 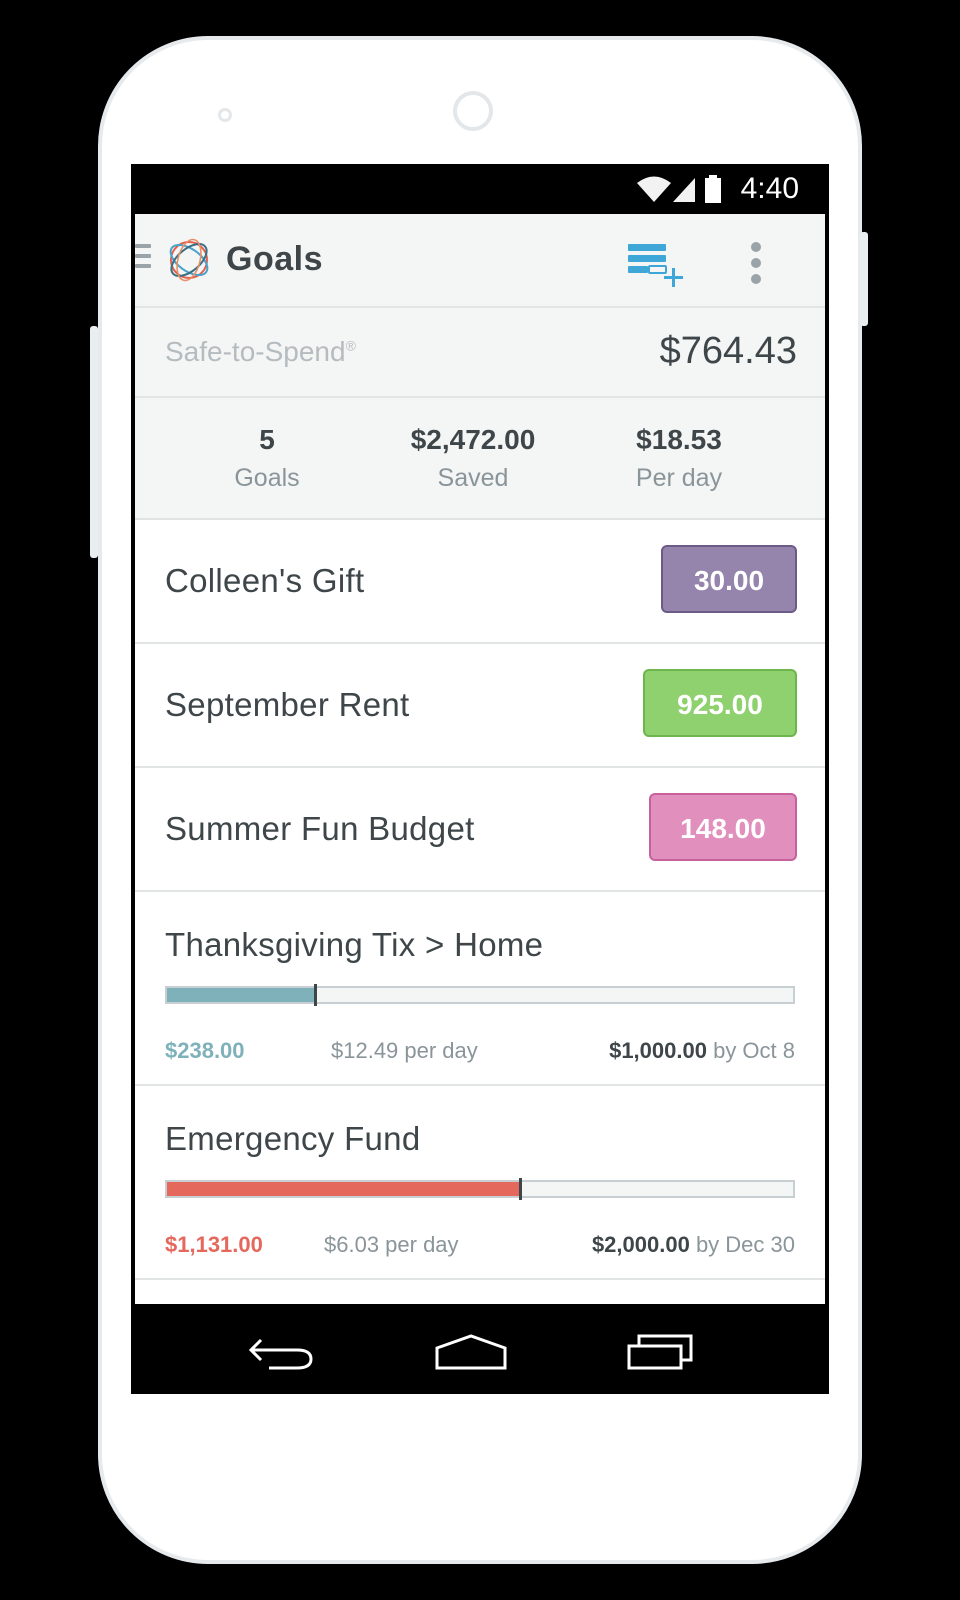 What do you see at coordinates (658, 264) in the screenshot?
I see `add-goal-icon` at bounding box center [658, 264].